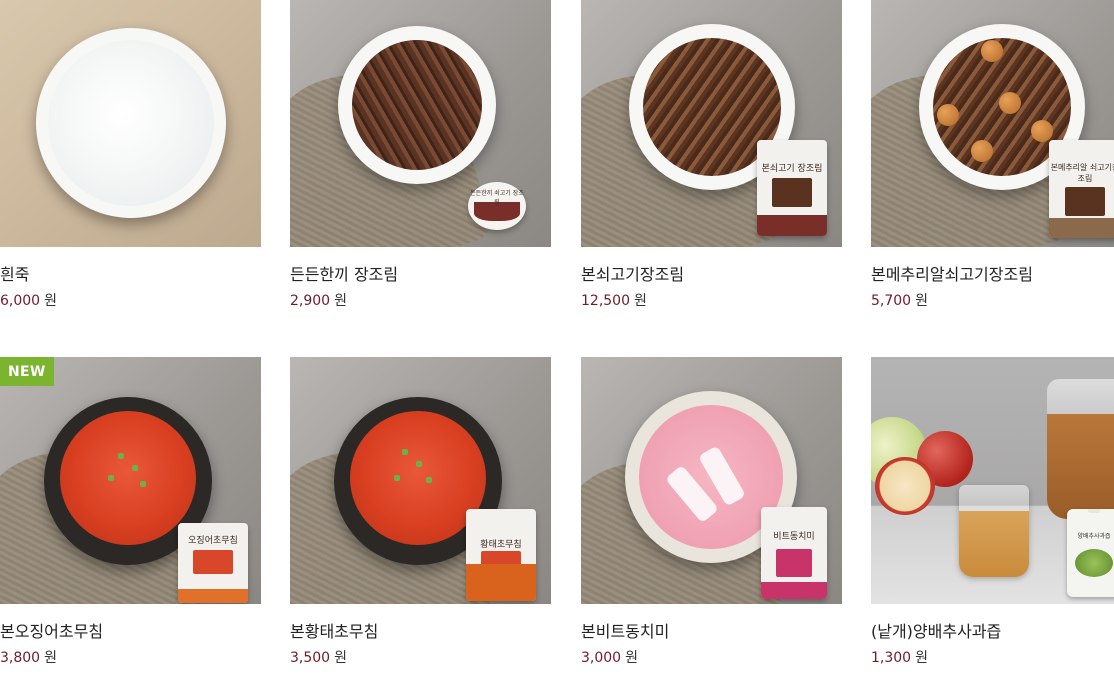 This screenshot has height=687, width=1114. I want to click on product-card-cabbage-apple-juice: 양배추사과즙 (낱개)양배추사과즙 1,300 원, so click(992, 522).